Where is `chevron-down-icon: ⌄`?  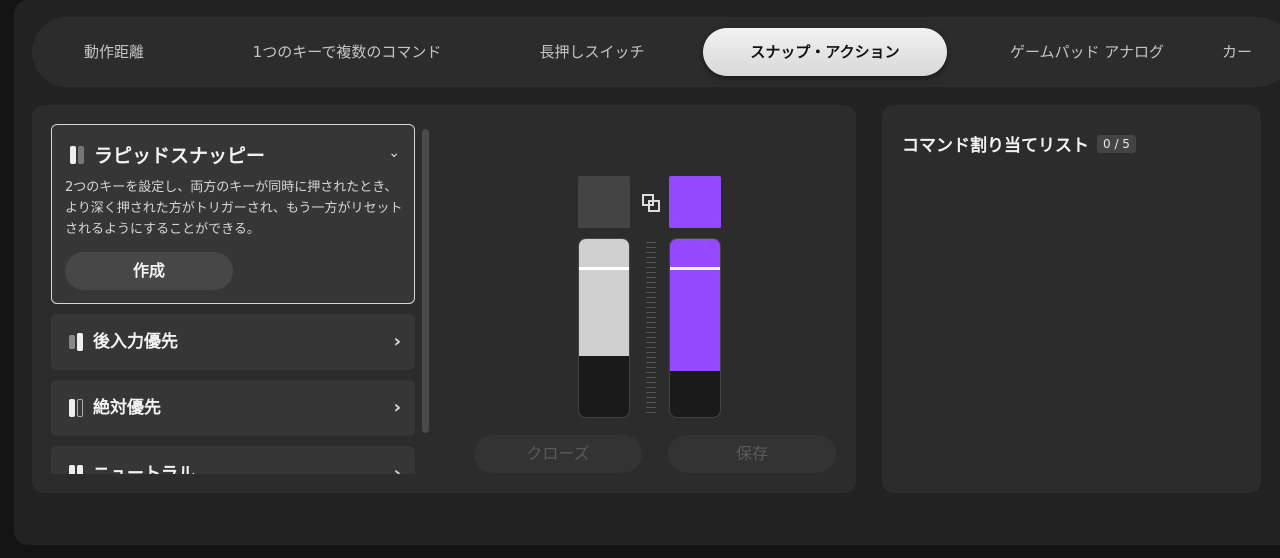
chevron-down-icon: ⌄ is located at coordinates (394, 153).